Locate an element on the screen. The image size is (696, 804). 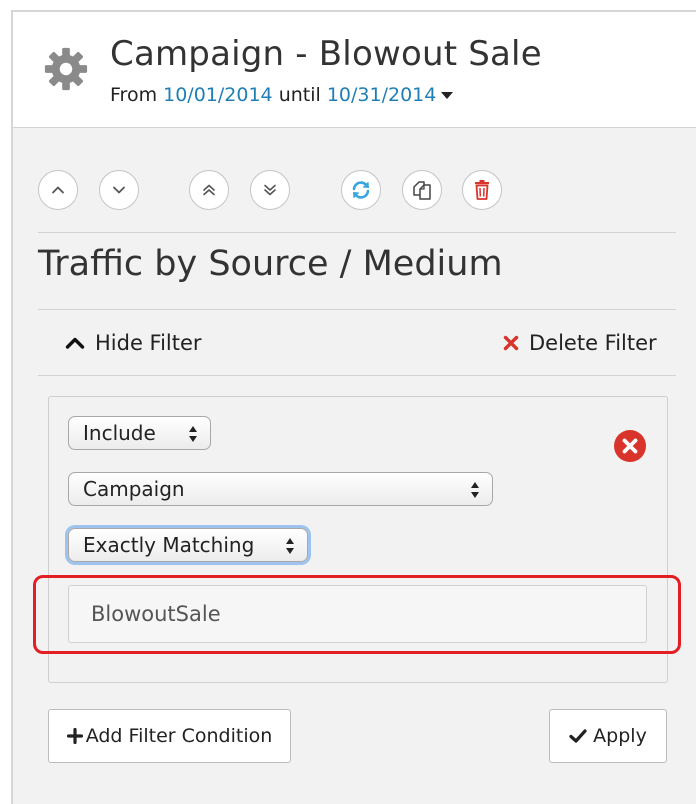
copy-button is located at coordinates (422, 190).